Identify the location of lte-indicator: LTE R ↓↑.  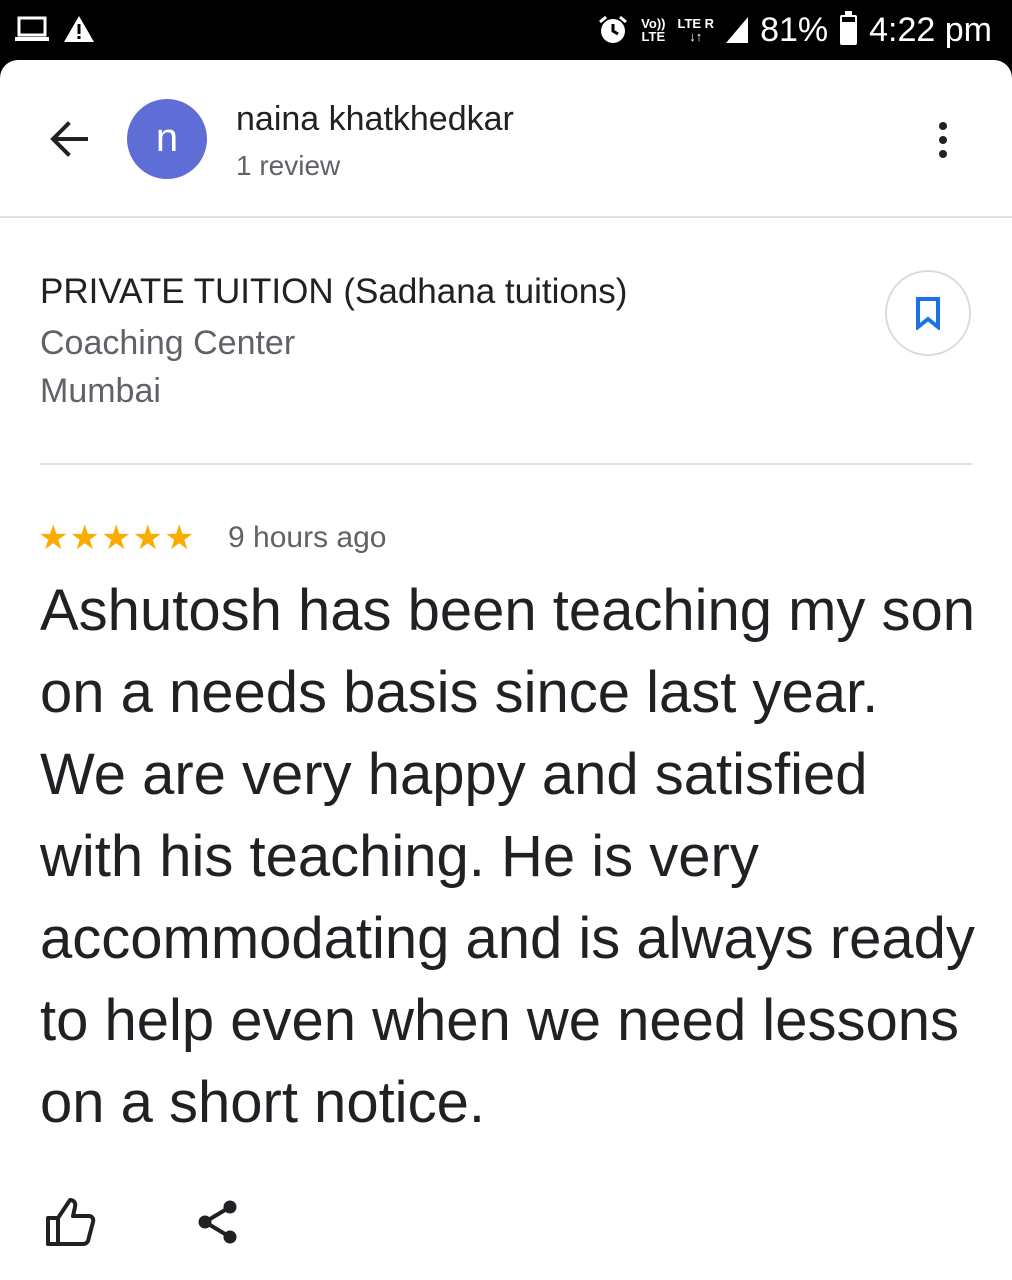
(695, 30).